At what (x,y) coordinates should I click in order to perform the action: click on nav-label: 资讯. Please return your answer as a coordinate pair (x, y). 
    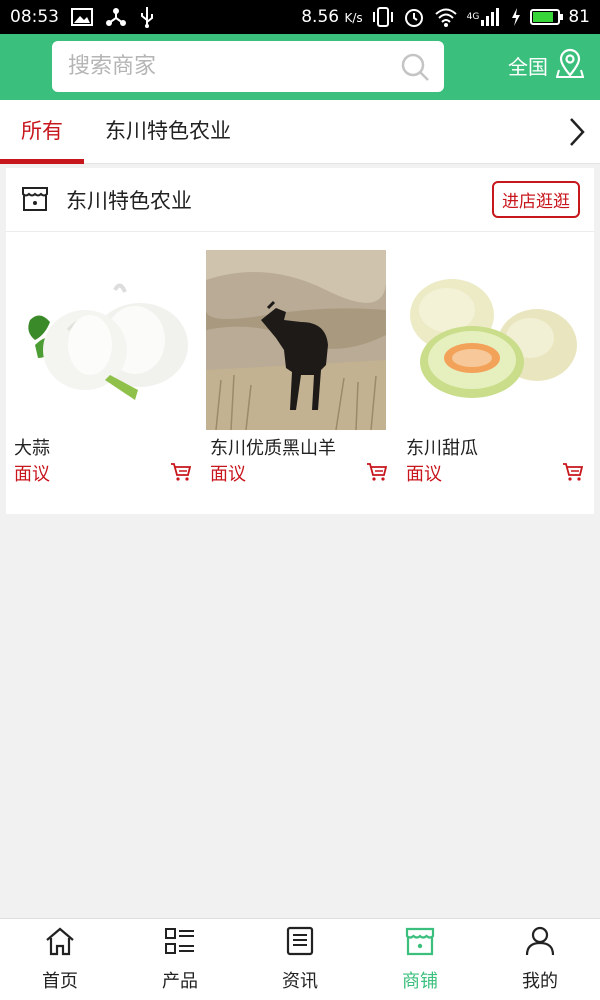
    Looking at the image, I should click on (300, 981).